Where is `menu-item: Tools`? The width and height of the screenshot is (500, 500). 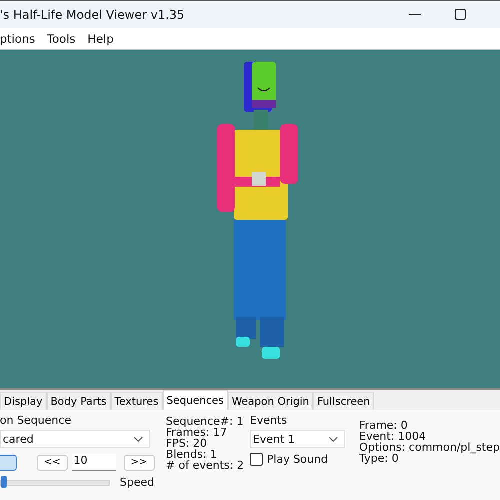 menu-item: Tools is located at coordinates (61, 39).